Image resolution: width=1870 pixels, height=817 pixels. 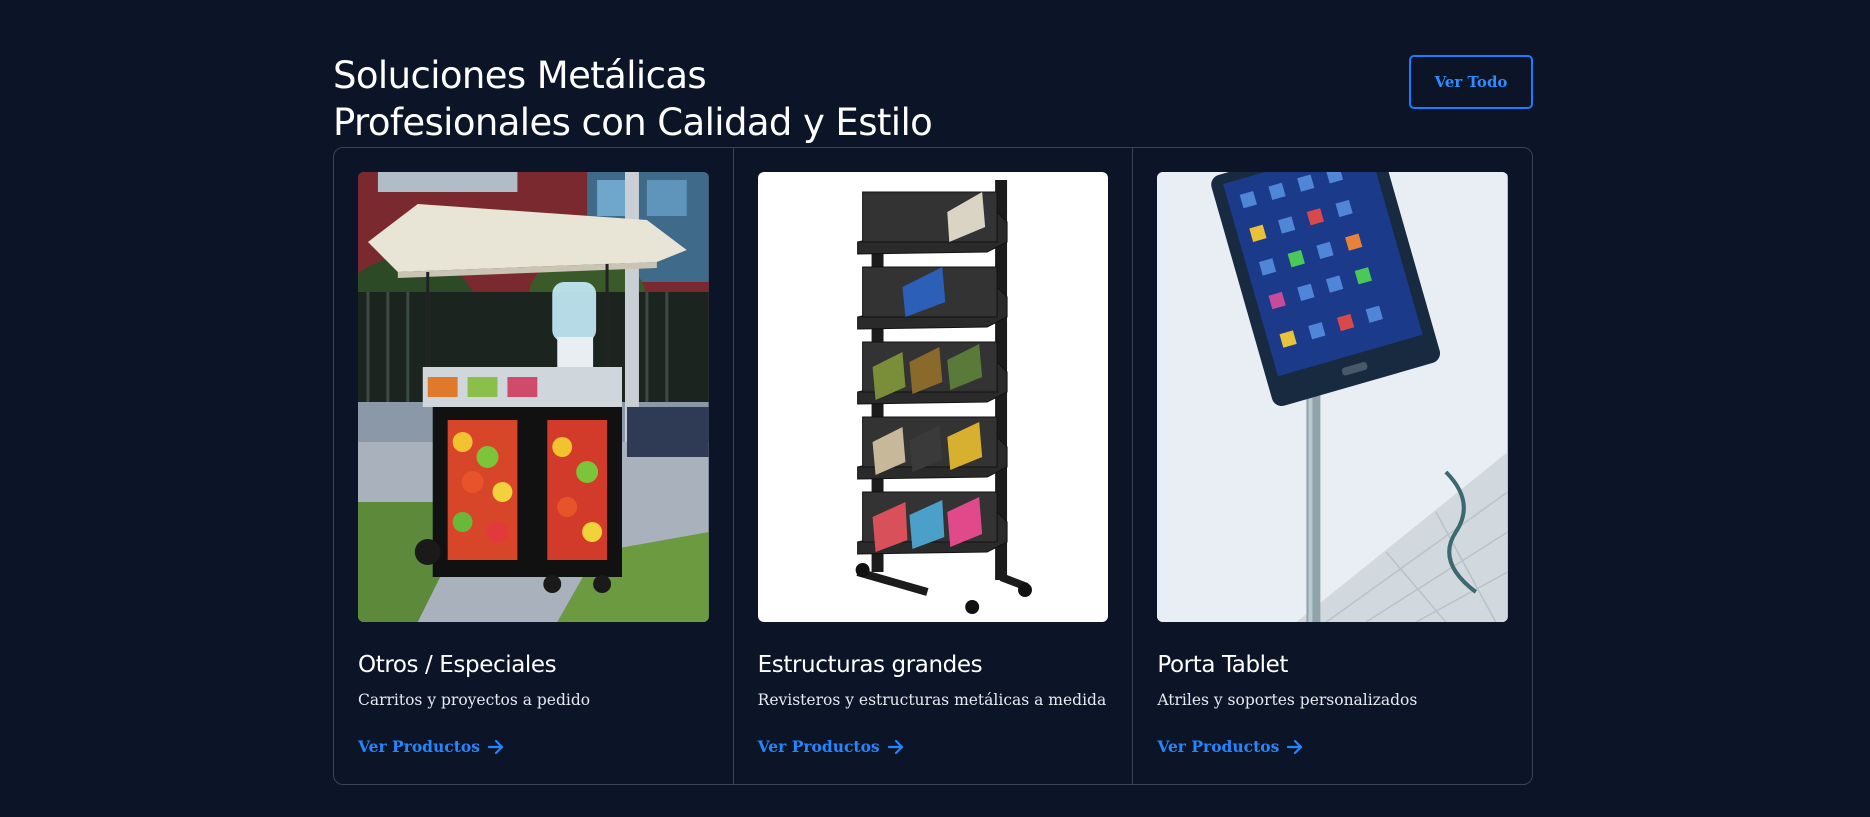 What do you see at coordinates (1333, 397) in the screenshot?
I see `tablet-stand-image` at bounding box center [1333, 397].